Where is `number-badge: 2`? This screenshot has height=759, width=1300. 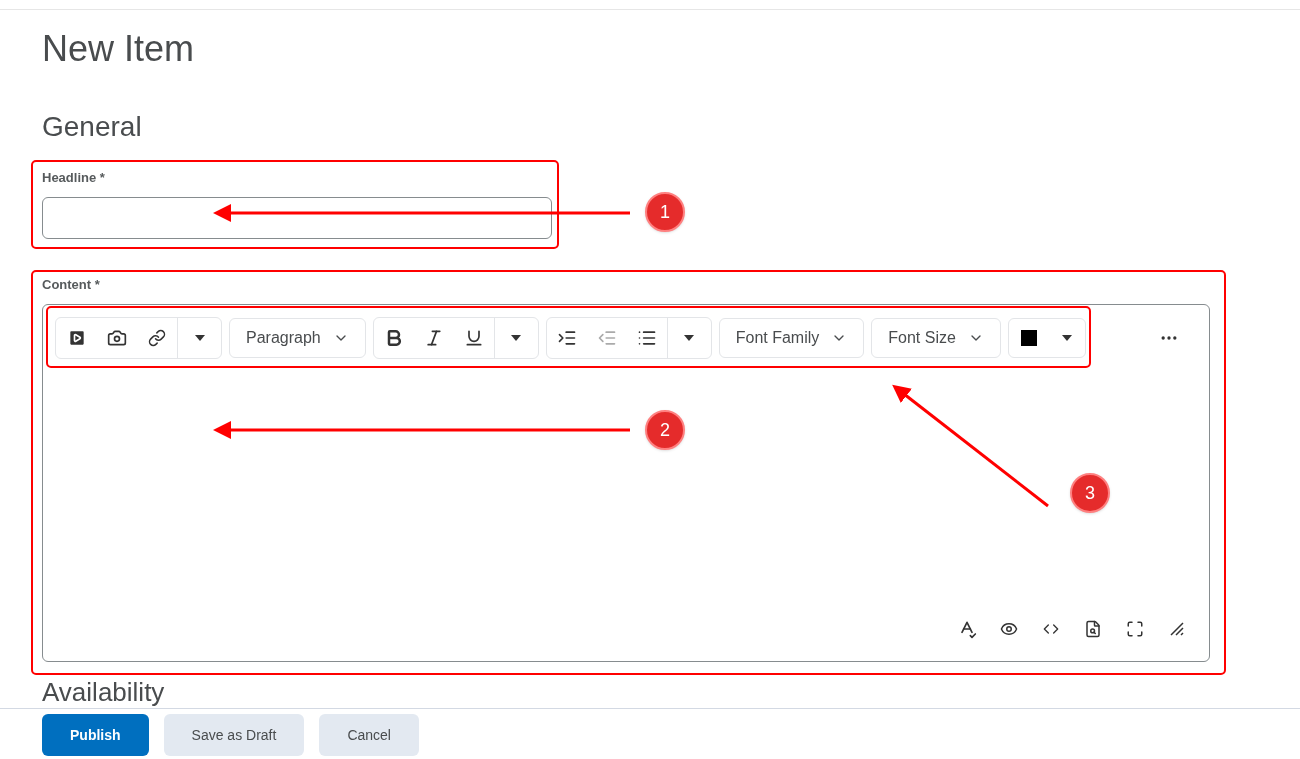 number-badge: 2 is located at coordinates (665, 430).